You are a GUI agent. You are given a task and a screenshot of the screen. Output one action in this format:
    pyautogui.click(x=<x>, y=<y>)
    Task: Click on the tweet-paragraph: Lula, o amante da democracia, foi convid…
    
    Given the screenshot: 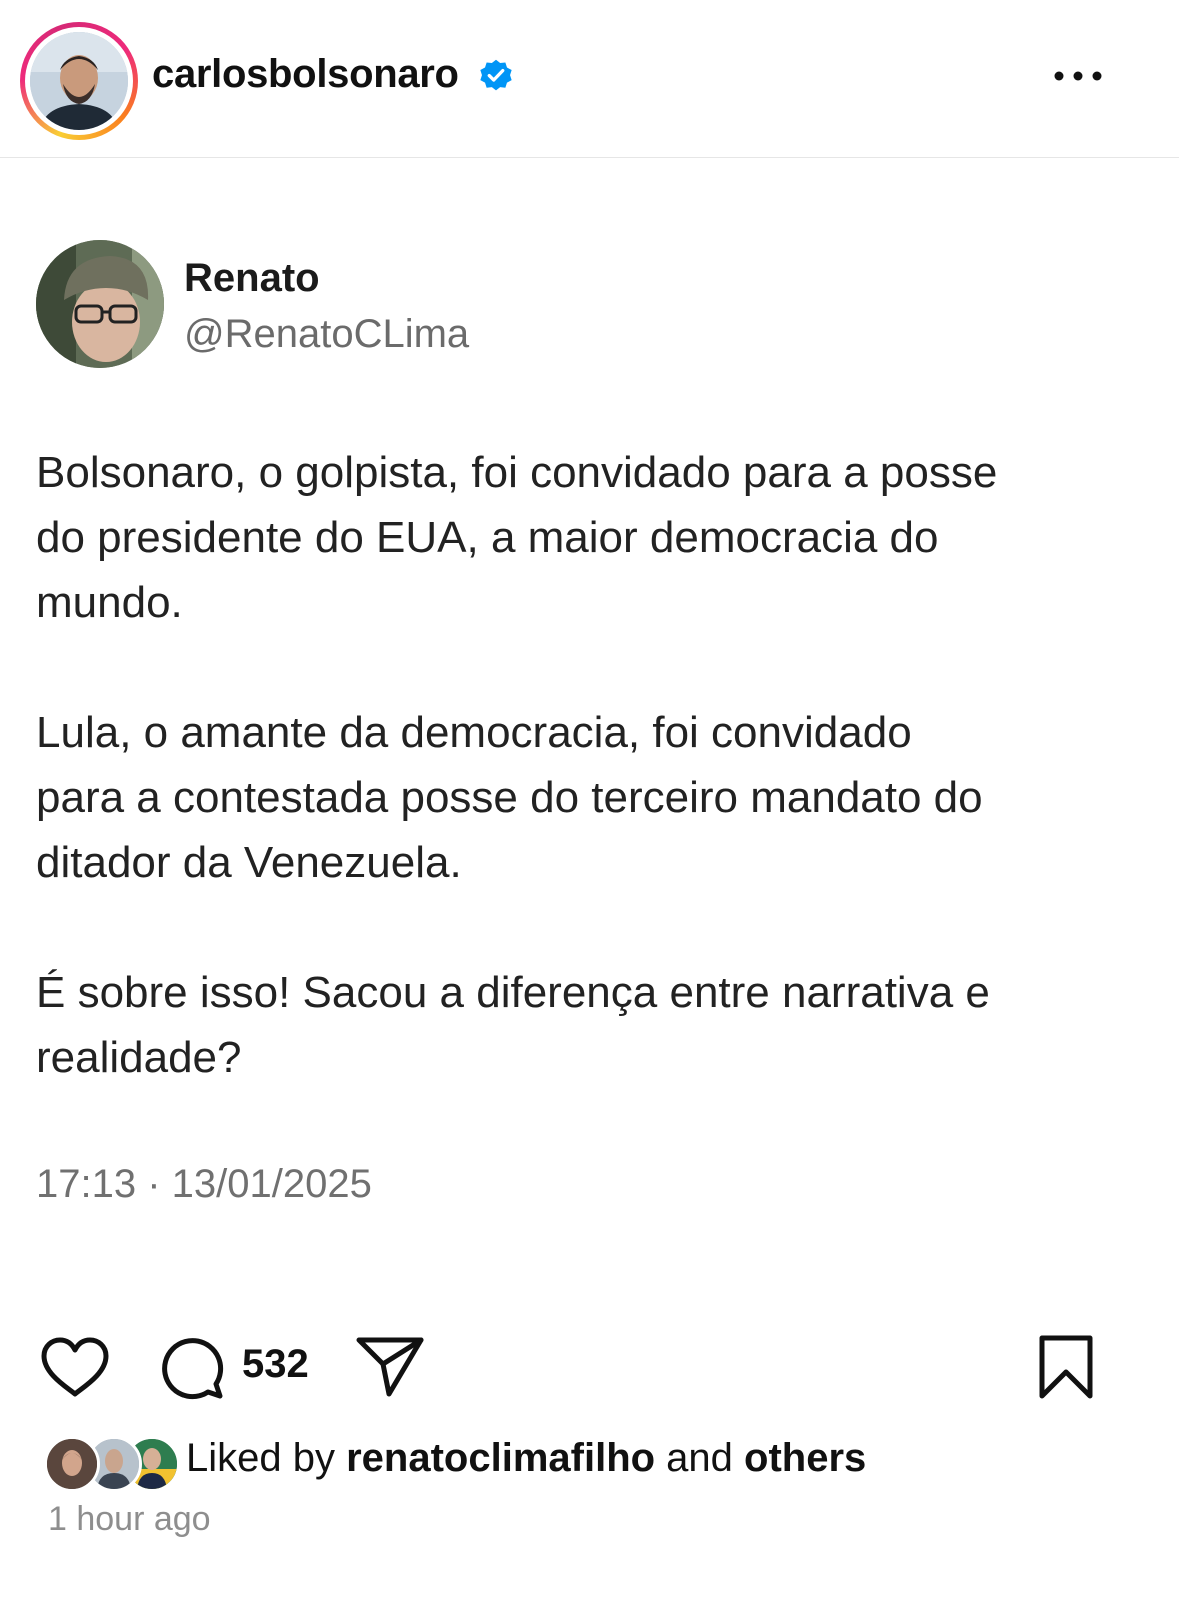 What is the action you would take?
    pyautogui.click(x=509, y=797)
    